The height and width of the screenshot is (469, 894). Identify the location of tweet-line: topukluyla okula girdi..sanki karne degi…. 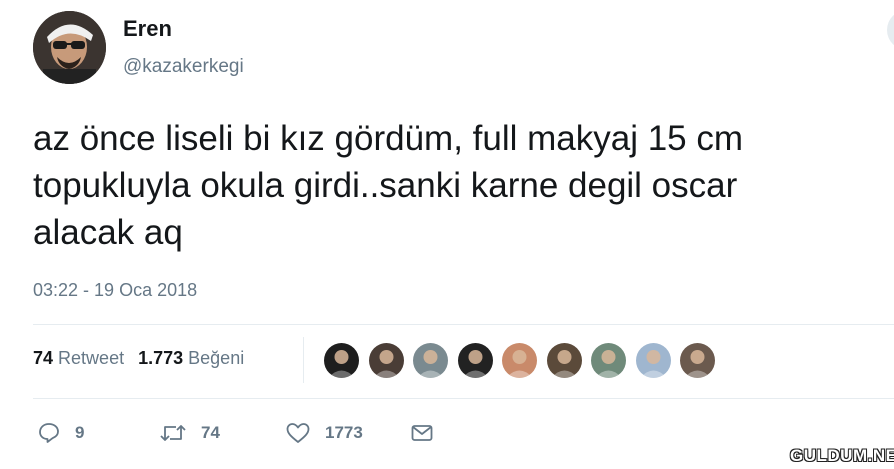
(385, 185).